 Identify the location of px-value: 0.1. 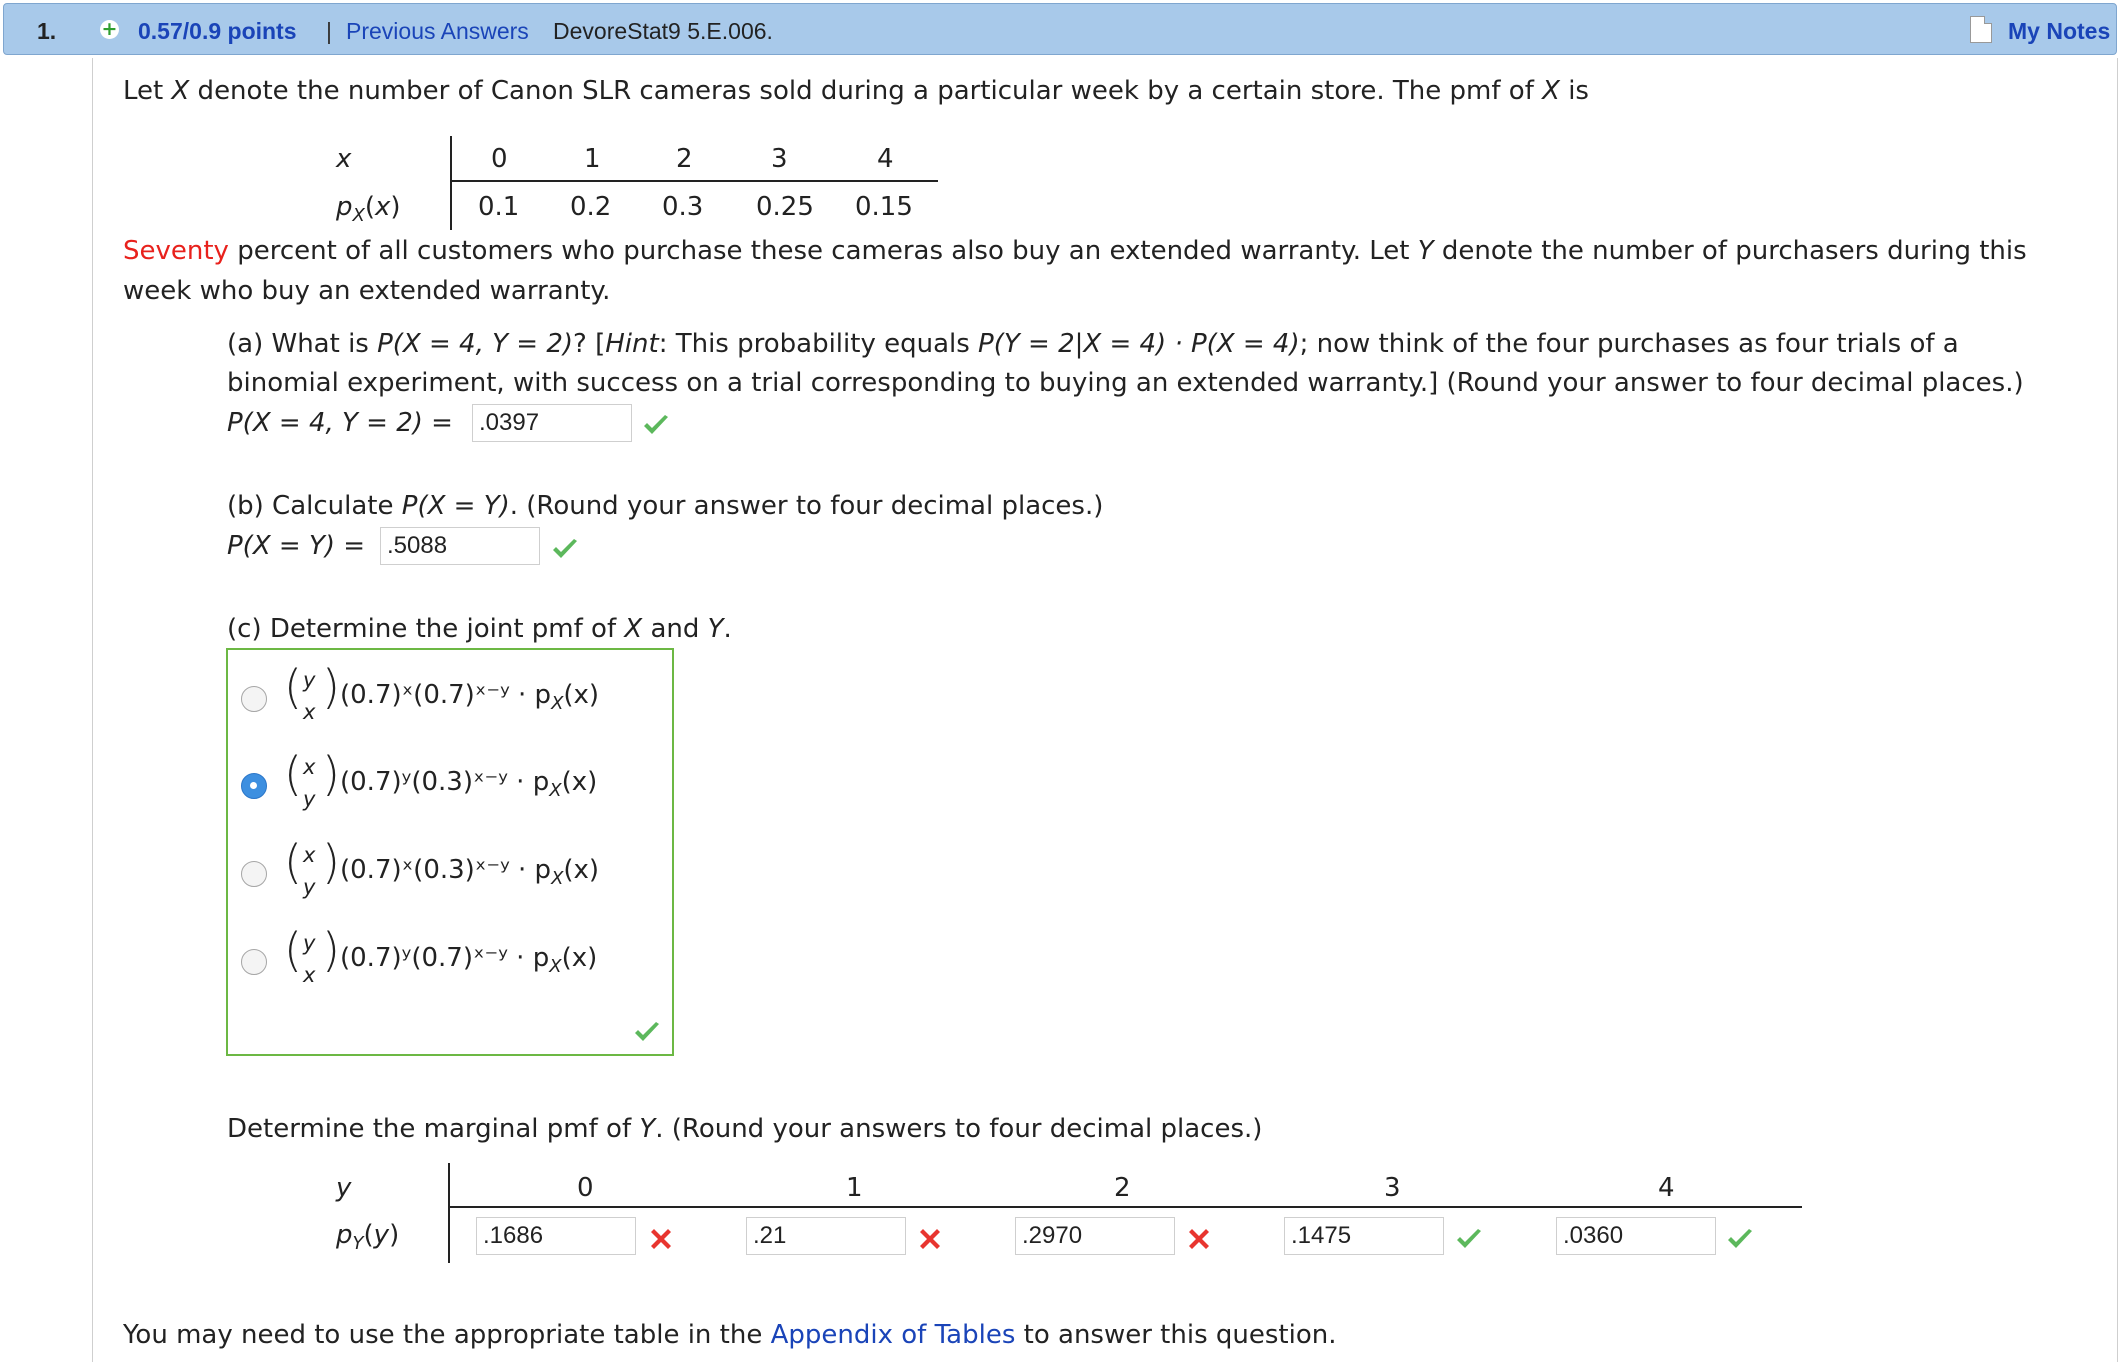
(499, 207).